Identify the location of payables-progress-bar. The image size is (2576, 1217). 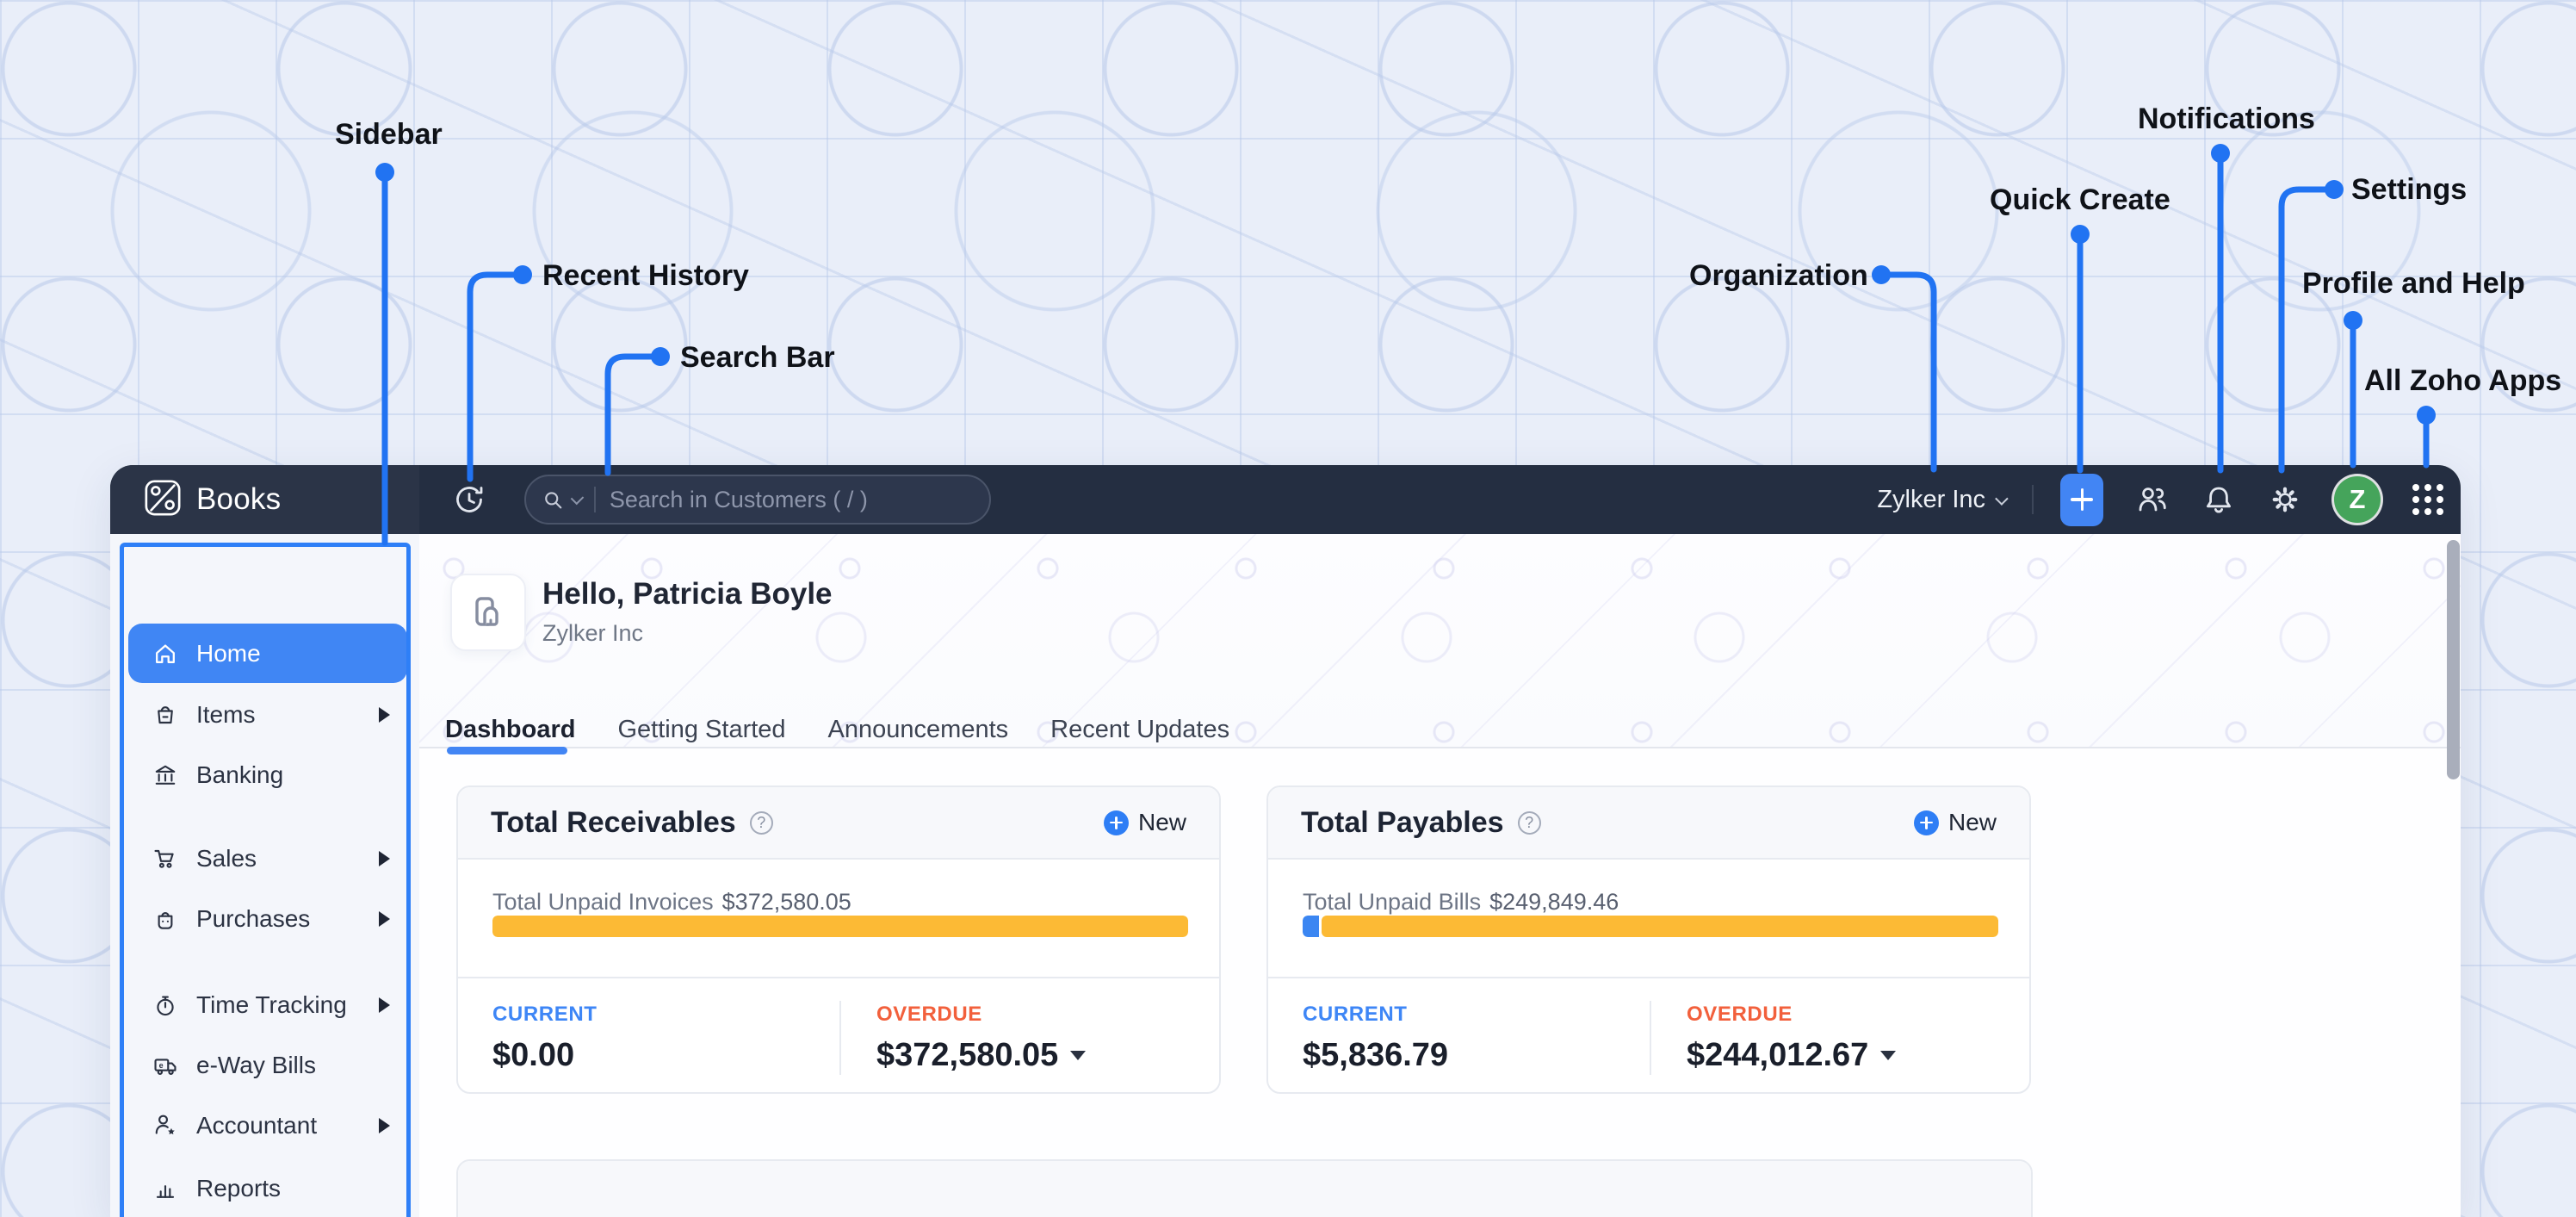
(1650, 927).